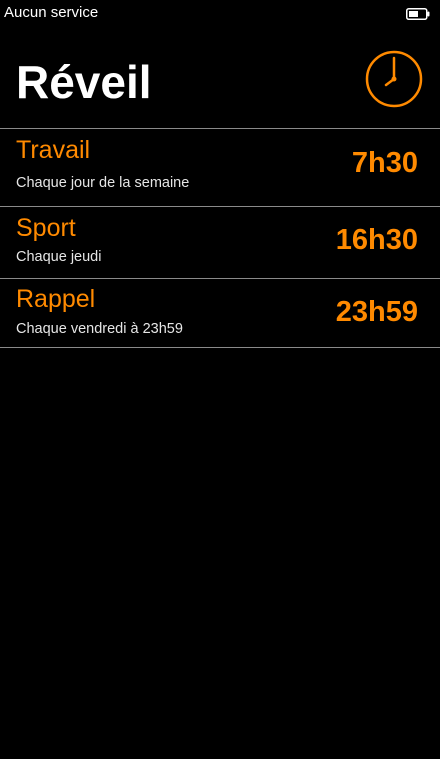 The width and height of the screenshot is (440, 759). What do you see at coordinates (53, 150) in the screenshot?
I see `alarm-name: Travail` at bounding box center [53, 150].